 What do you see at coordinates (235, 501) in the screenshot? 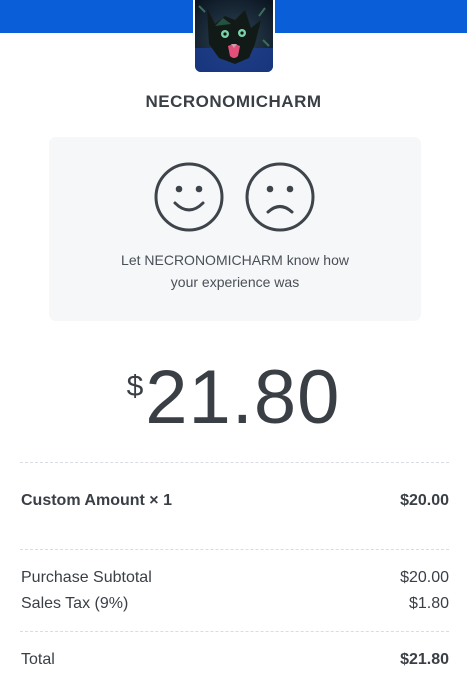
I see `line-item: Custom Amount × 1 $20.00` at bounding box center [235, 501].